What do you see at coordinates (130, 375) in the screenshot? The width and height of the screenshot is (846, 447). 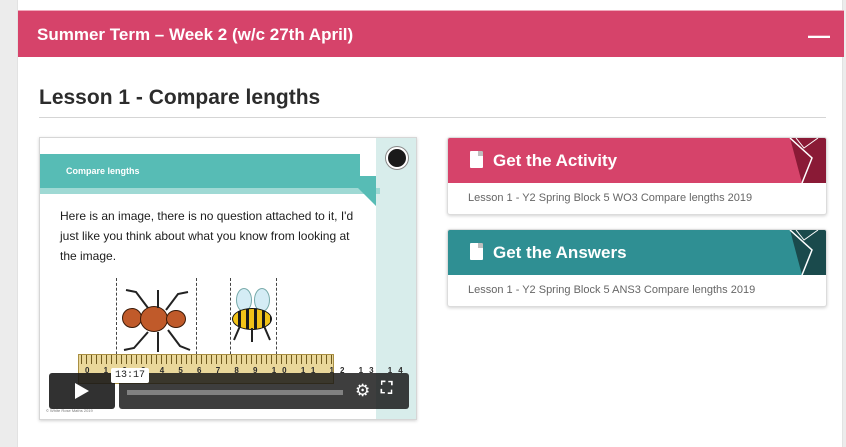 I see `timecode: 13:17` at bounding box center [130, 375].